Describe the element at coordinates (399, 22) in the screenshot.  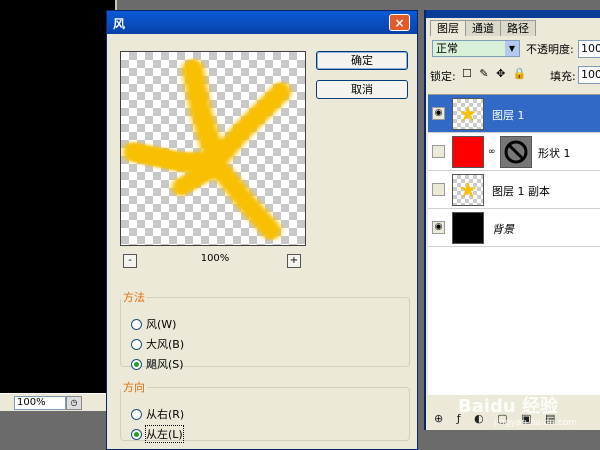
I see `close-button: ×` at that location.